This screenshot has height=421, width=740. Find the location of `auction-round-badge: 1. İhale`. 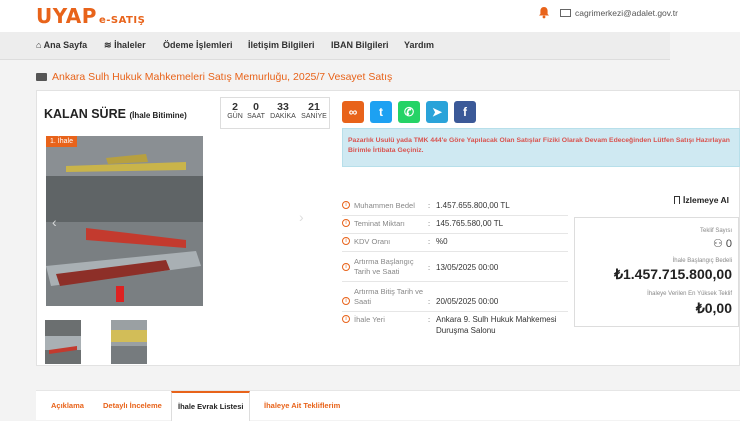

auction-round-badge: 1. İhale is located at coordinates (61, 141).